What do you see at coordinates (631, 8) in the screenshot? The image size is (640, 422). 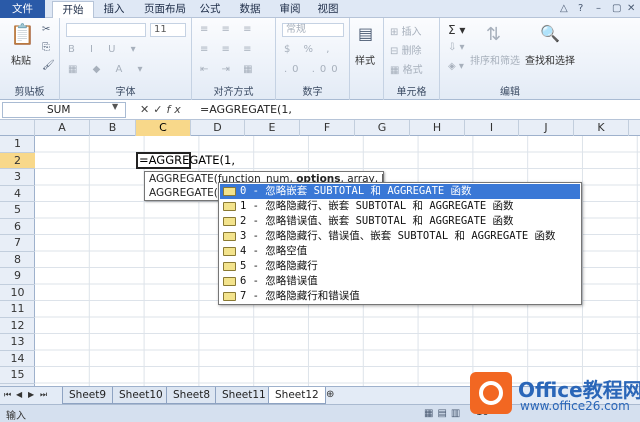 I see `window-close-icon: ✕` at bounding box center [631, 8].